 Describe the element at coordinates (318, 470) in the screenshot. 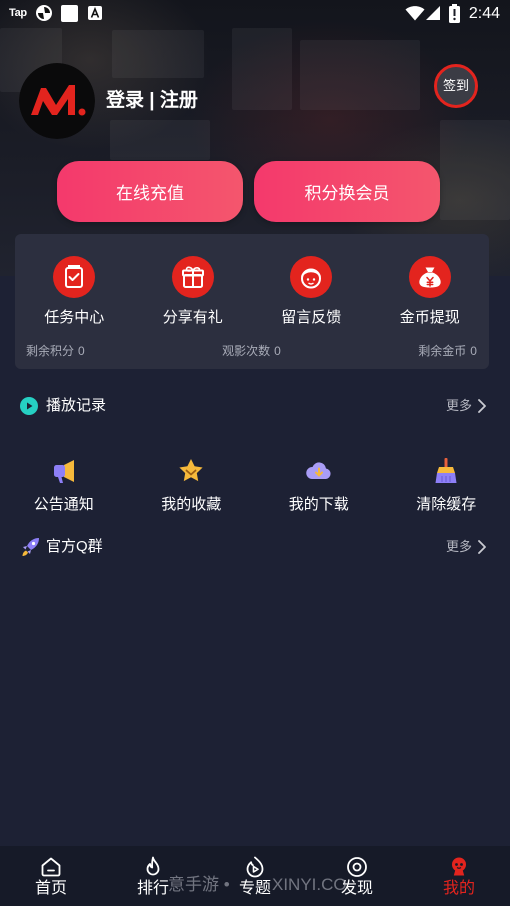

I see `cloud-download-icon` at that location.